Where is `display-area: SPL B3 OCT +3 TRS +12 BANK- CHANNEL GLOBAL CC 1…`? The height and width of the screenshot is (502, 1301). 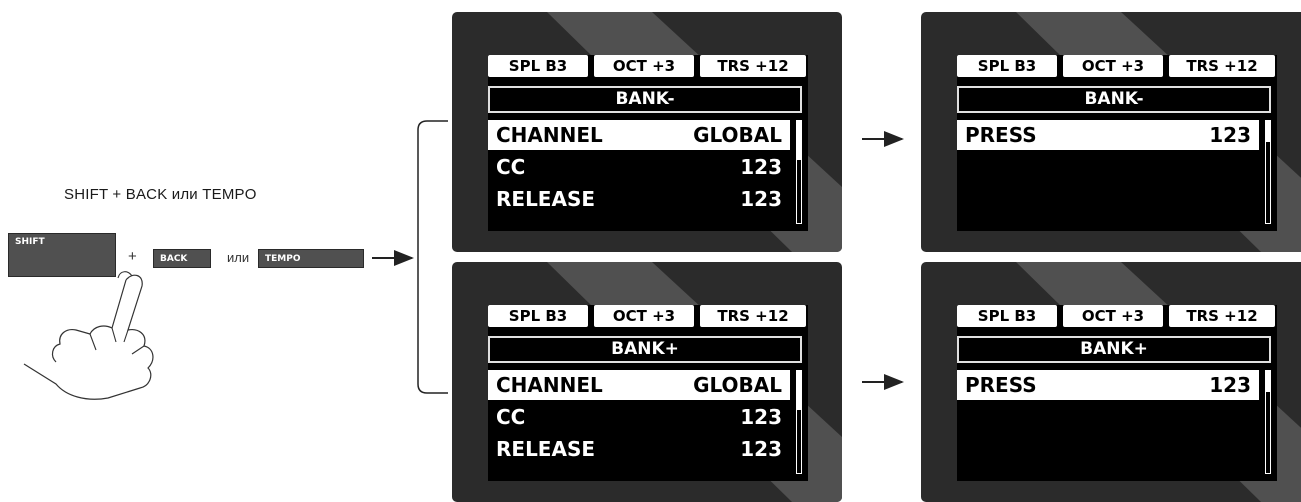 display-area: SPL B3 OCT +3 TRS +12 BANK- CHANNEL GLOBAL CC 1… is located at coordinates (648, 143).